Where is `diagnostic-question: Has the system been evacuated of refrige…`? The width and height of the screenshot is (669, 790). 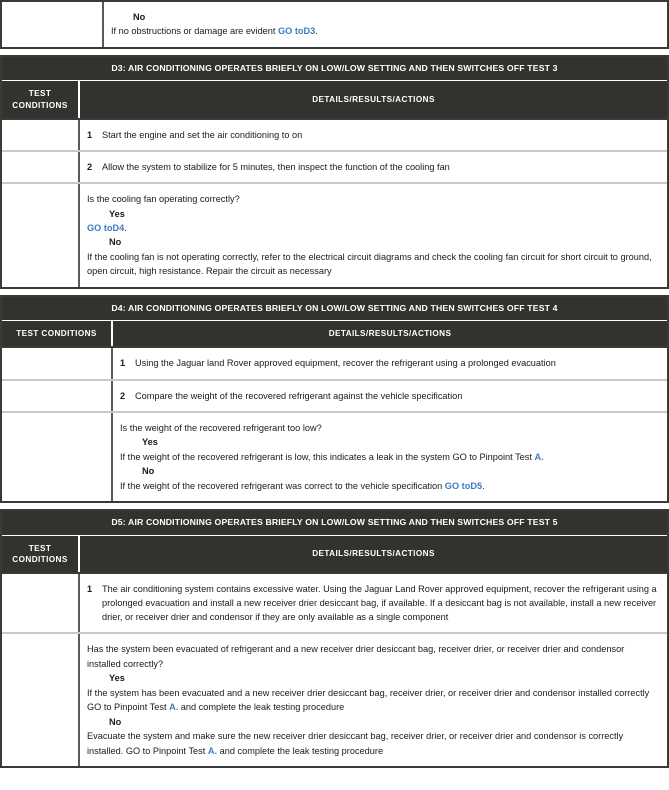 diagnostic-question: Has the system been evacuated of refrige… is located at coordinates (356, 656).